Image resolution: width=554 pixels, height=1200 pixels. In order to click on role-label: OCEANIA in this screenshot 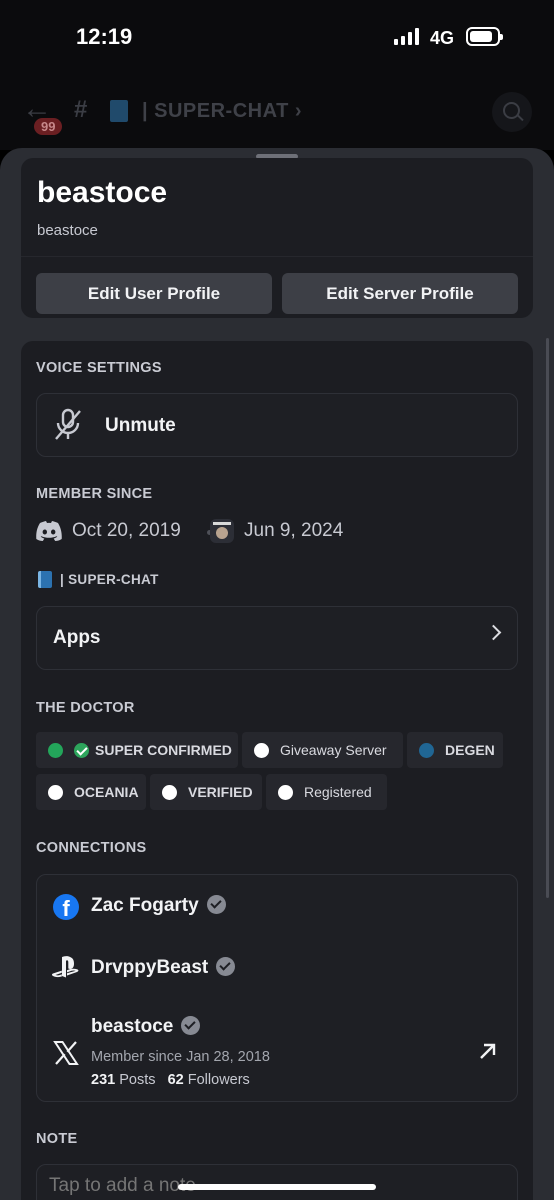, I will do `click(106, 792)`.